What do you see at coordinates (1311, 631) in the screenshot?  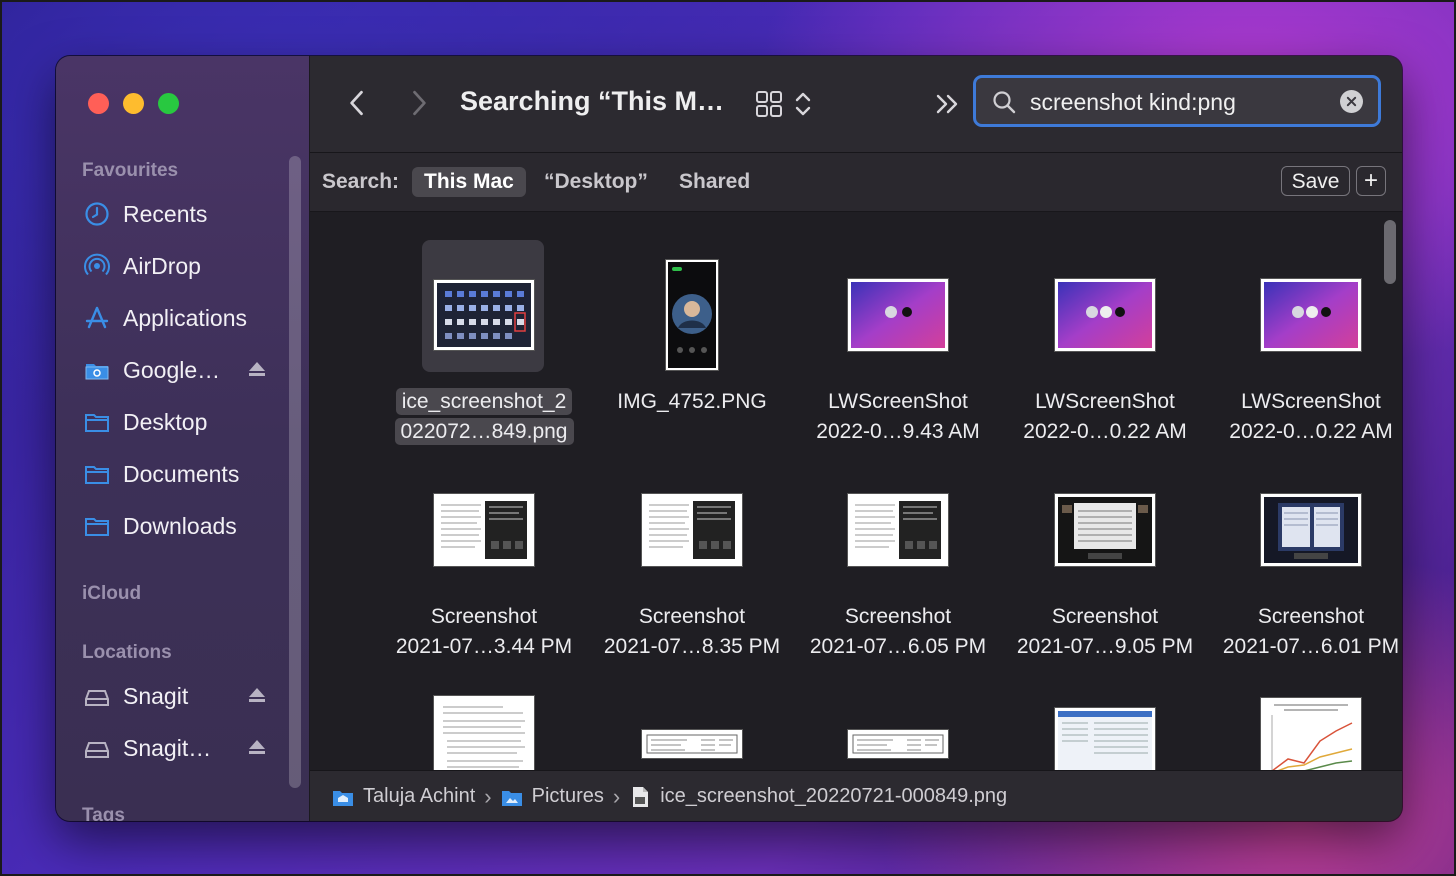 I see `file-name: Screenshot 2021-07…6.01 PM` at bounding box center [1311, 631].